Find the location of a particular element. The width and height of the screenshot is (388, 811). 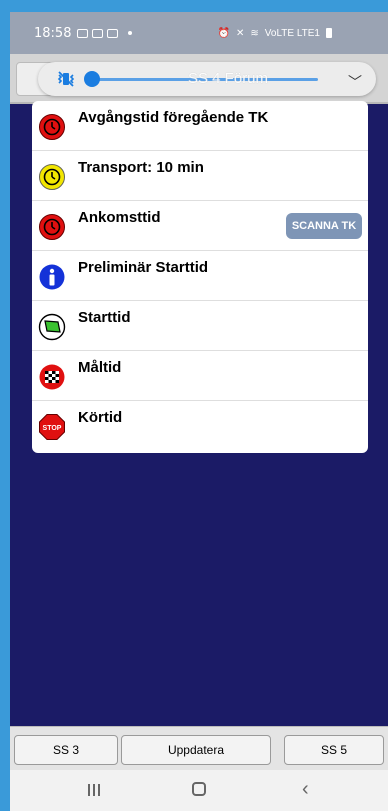

list-item-label: Ankomsttid is located at coordinates (119, 217).